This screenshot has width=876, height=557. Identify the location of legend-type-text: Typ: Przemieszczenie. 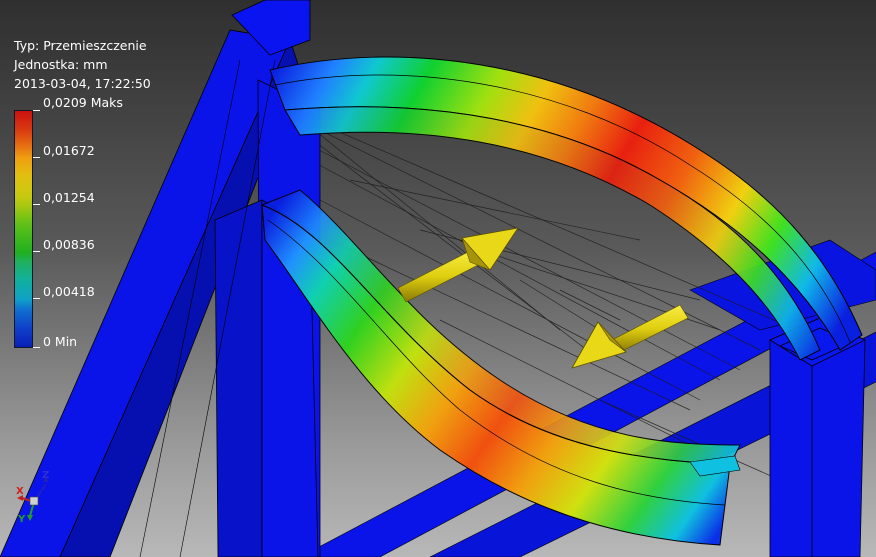
(80, 45).